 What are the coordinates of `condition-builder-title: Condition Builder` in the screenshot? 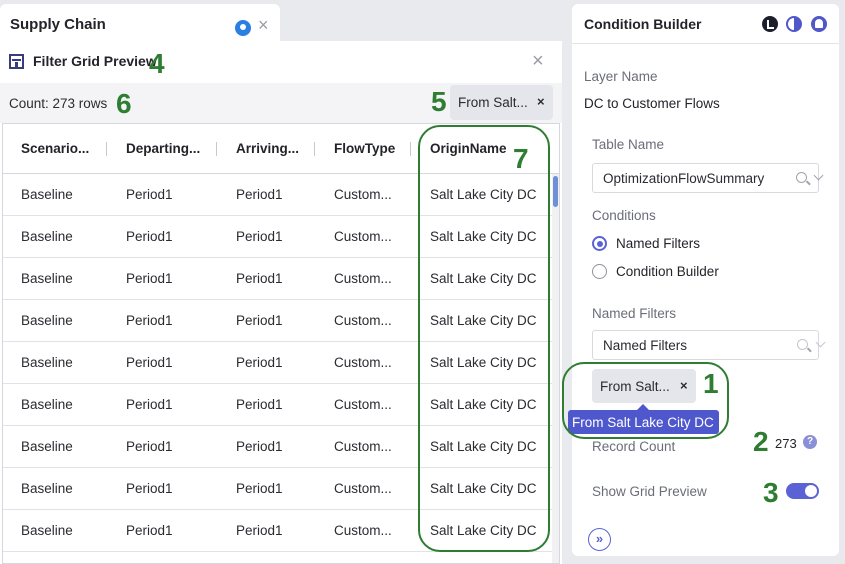 It's located at (643, 24).